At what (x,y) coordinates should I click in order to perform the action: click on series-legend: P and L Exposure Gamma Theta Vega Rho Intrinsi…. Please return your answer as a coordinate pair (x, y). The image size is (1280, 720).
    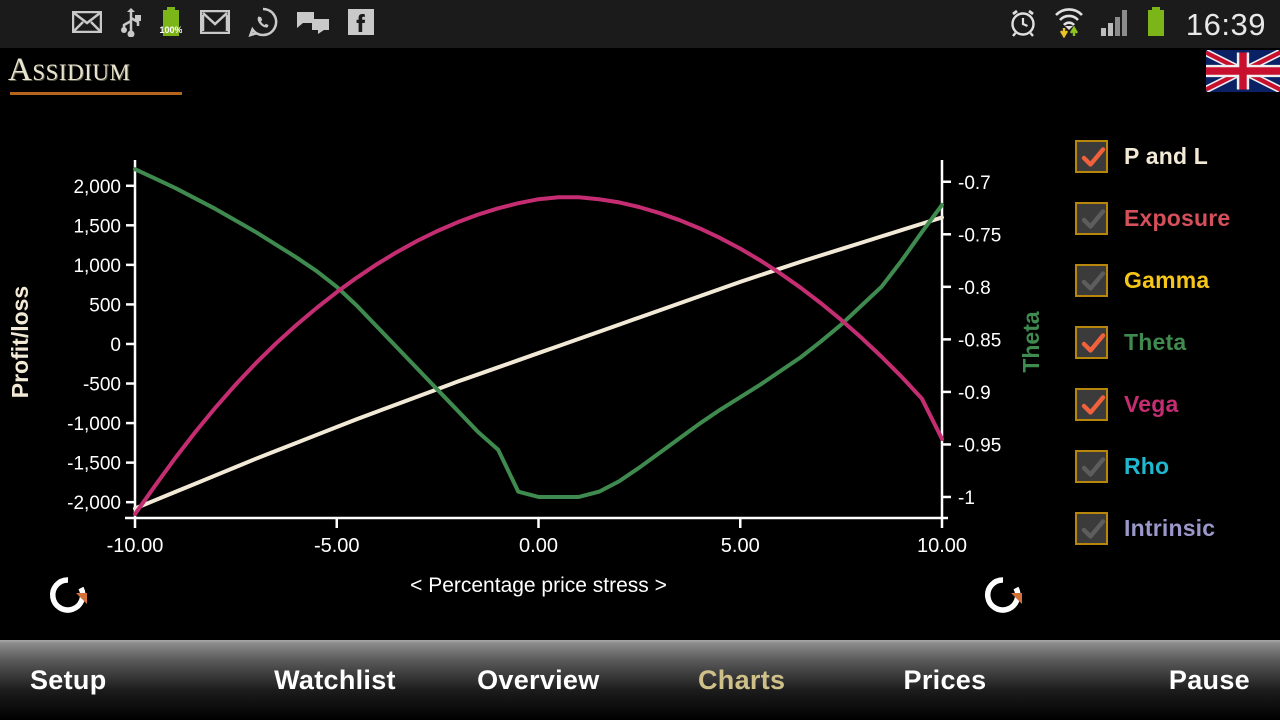
    Looking at the image, I should click on (1177, 345).